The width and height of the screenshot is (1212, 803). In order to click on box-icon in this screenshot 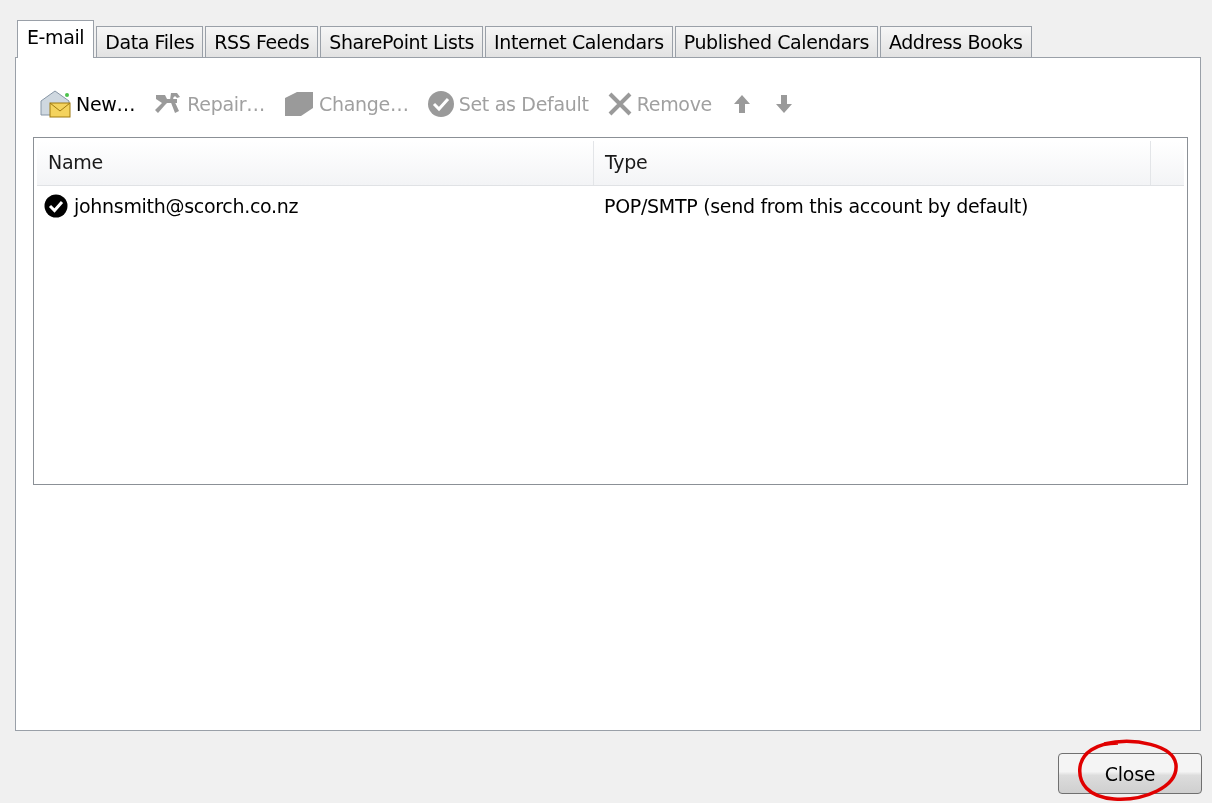, I will do `click(299, 104)`.